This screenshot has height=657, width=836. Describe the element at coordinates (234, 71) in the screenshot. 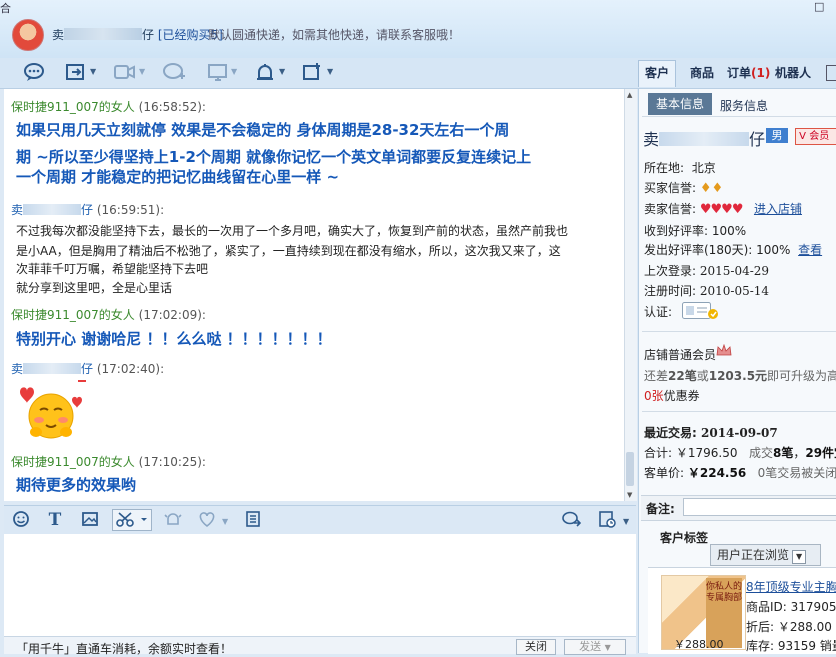

I see `screen-share-dropdown-icon: ▼` at that location.